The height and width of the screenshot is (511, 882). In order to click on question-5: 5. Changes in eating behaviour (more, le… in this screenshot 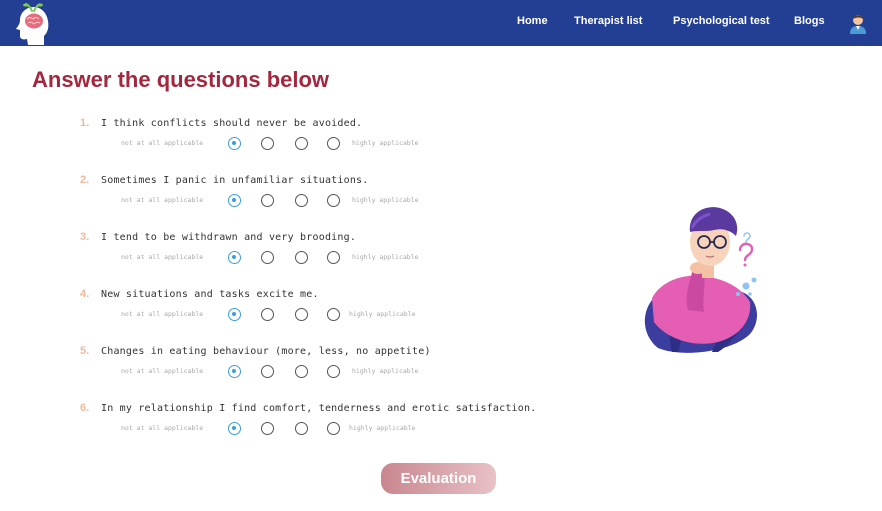, I will do `click(310, 370)`.